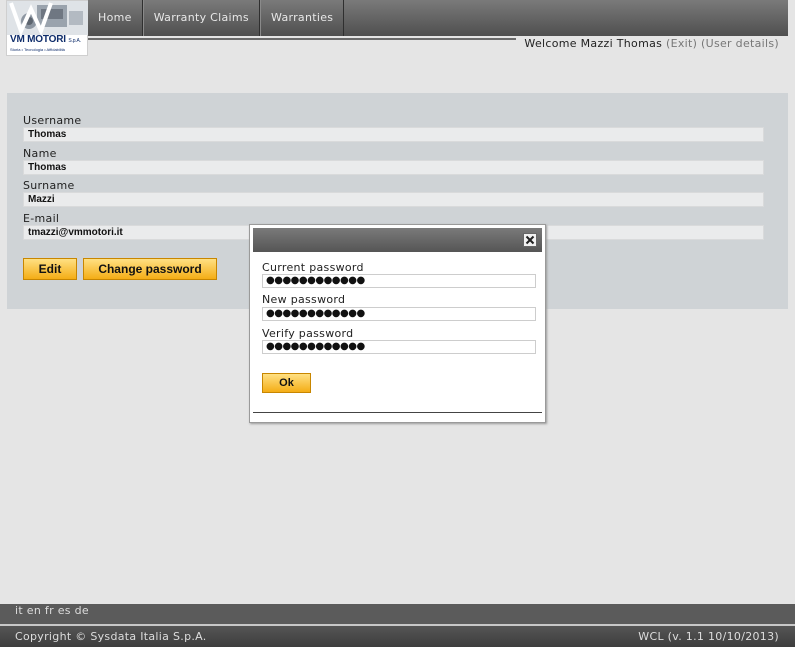  Describe the element at coordinates (150, 269) in the screenshot. I see `change-password-button: Change password` at that location.